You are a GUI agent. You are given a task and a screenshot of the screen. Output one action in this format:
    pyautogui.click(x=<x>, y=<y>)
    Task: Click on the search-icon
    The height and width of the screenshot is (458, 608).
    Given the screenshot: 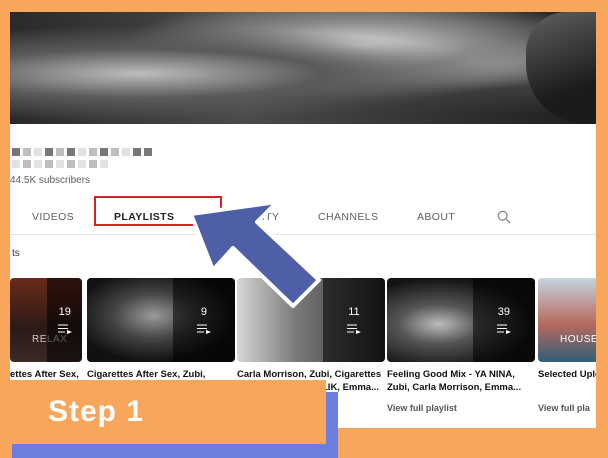 What is the action you would take?
    pyautogui.click(x=504, y=217)
    